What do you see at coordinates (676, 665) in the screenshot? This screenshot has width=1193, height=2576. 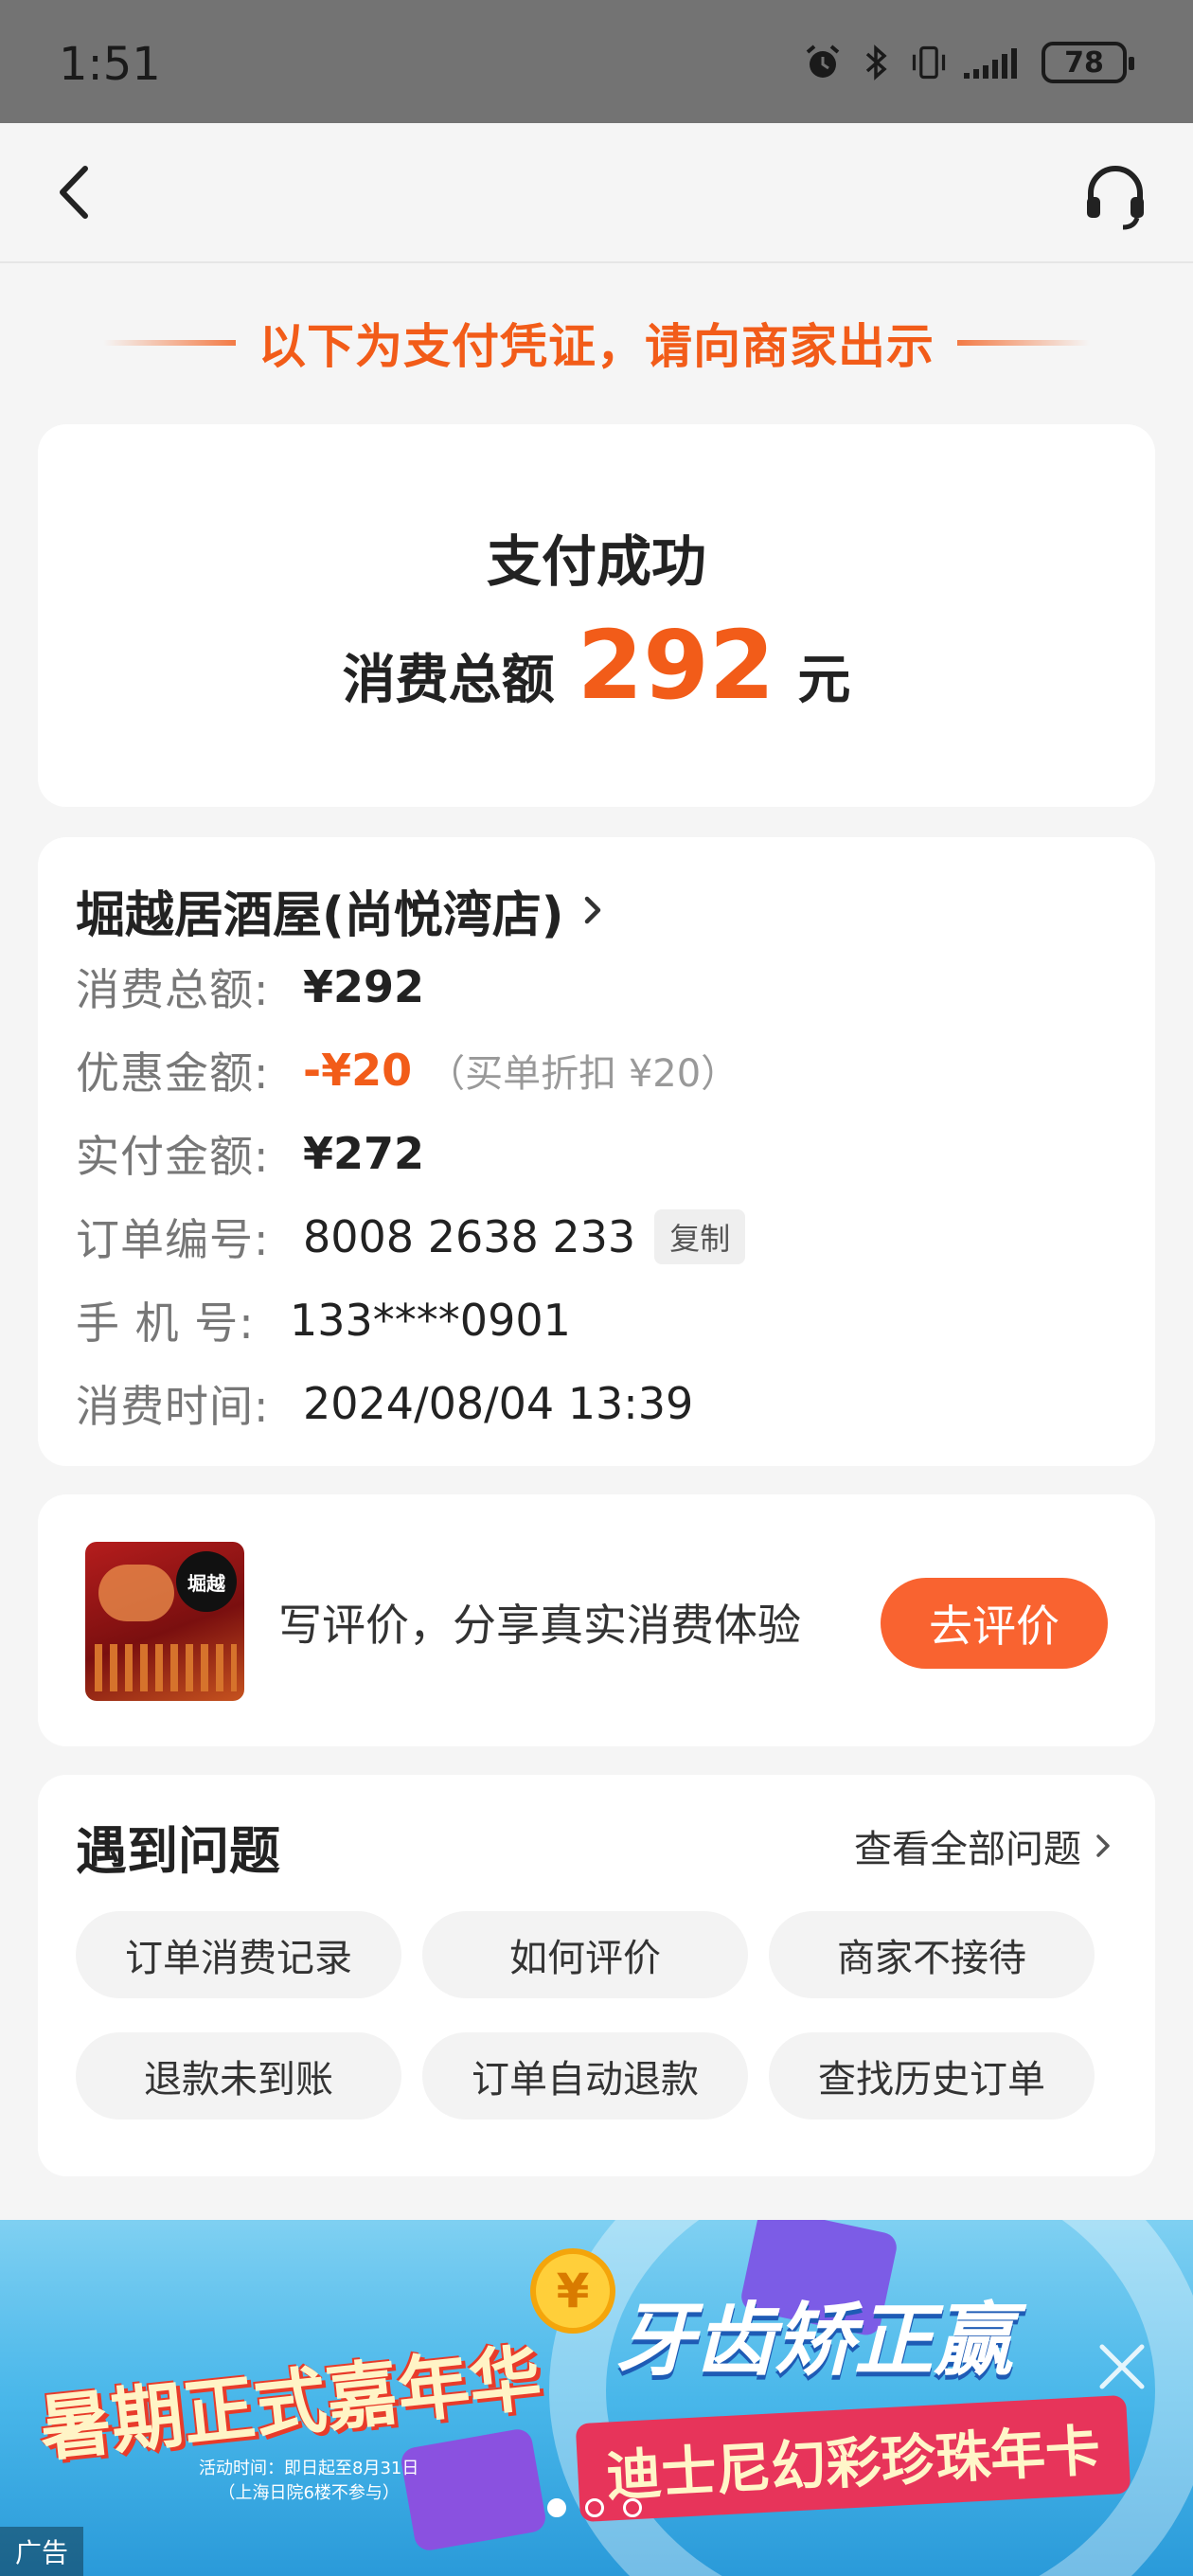 I see `total-amount-value: 292` at bounding box center [676, 665].